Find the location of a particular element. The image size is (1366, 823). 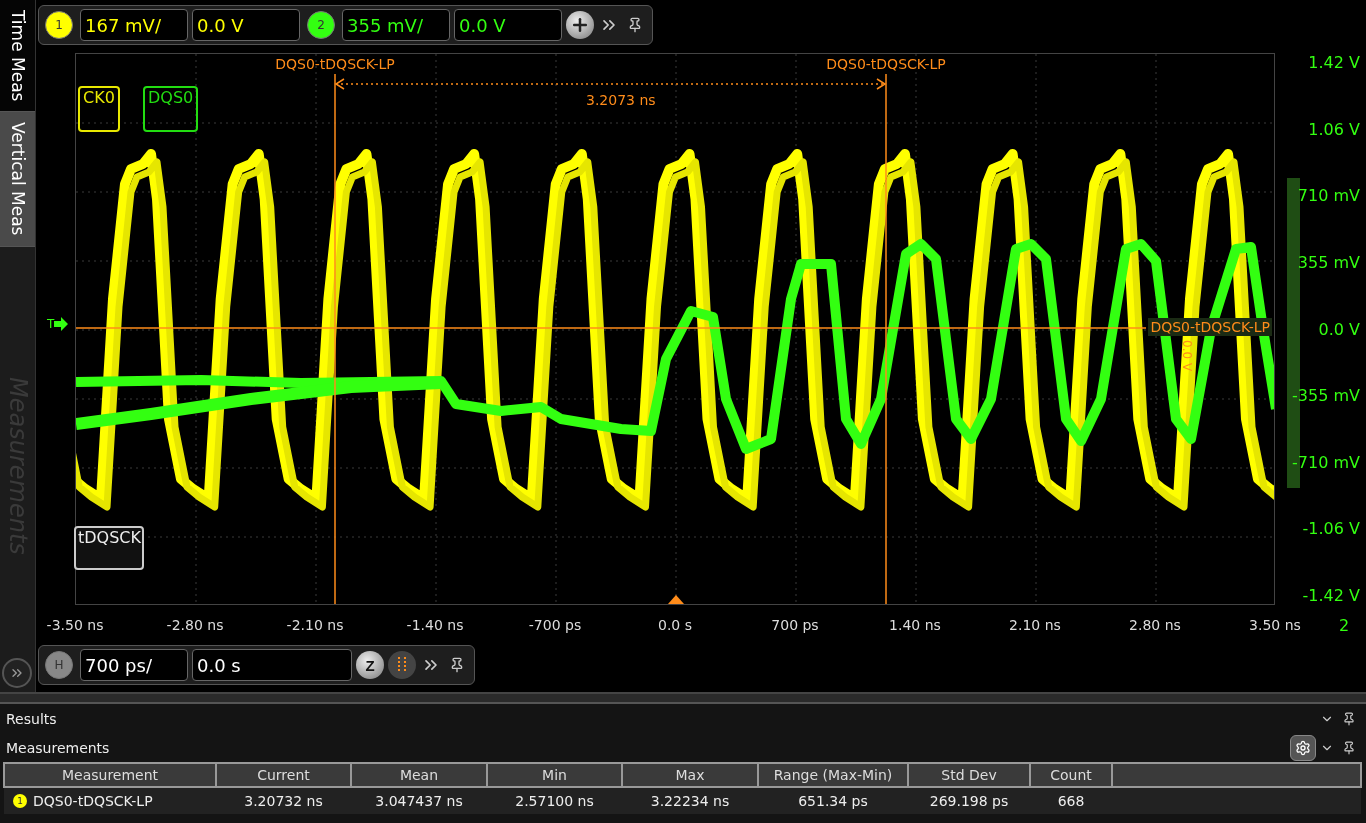

column-header: Std Dev is located at coordinates (969, 775).